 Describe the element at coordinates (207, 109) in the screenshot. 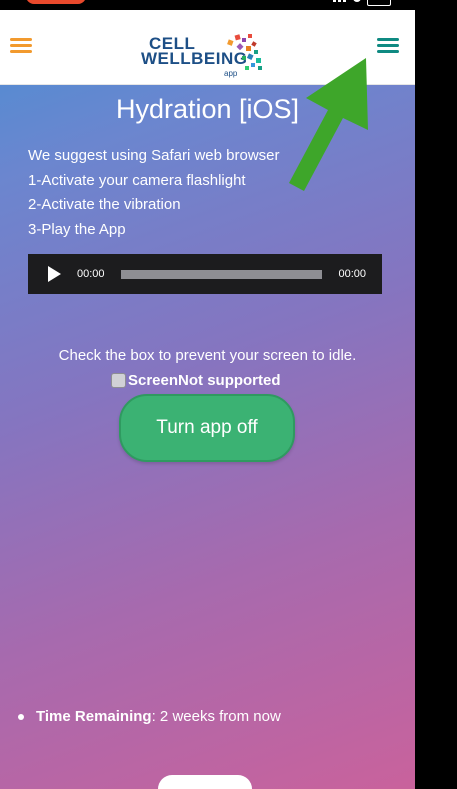

I see `page-title: Hydration [iOS]` at that location.